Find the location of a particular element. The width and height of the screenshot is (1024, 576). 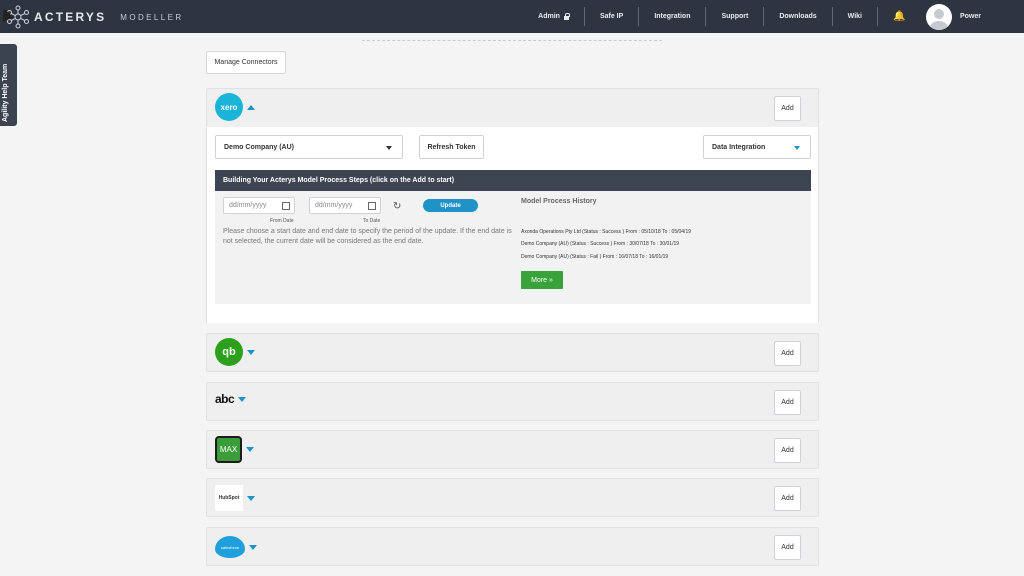

connector-panel-abc: abc Add is located at coordinates (512, 401).